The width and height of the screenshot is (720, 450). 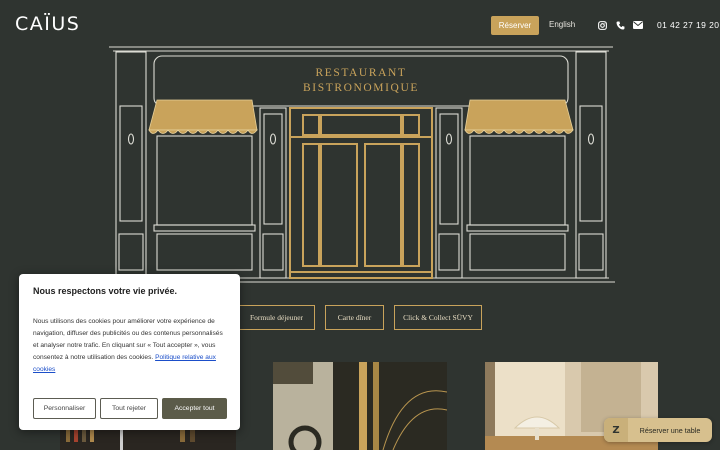 I want to click on site-header: CAÏUS Réserver English 01 42 27 19 20, so click(x=360, y=25).